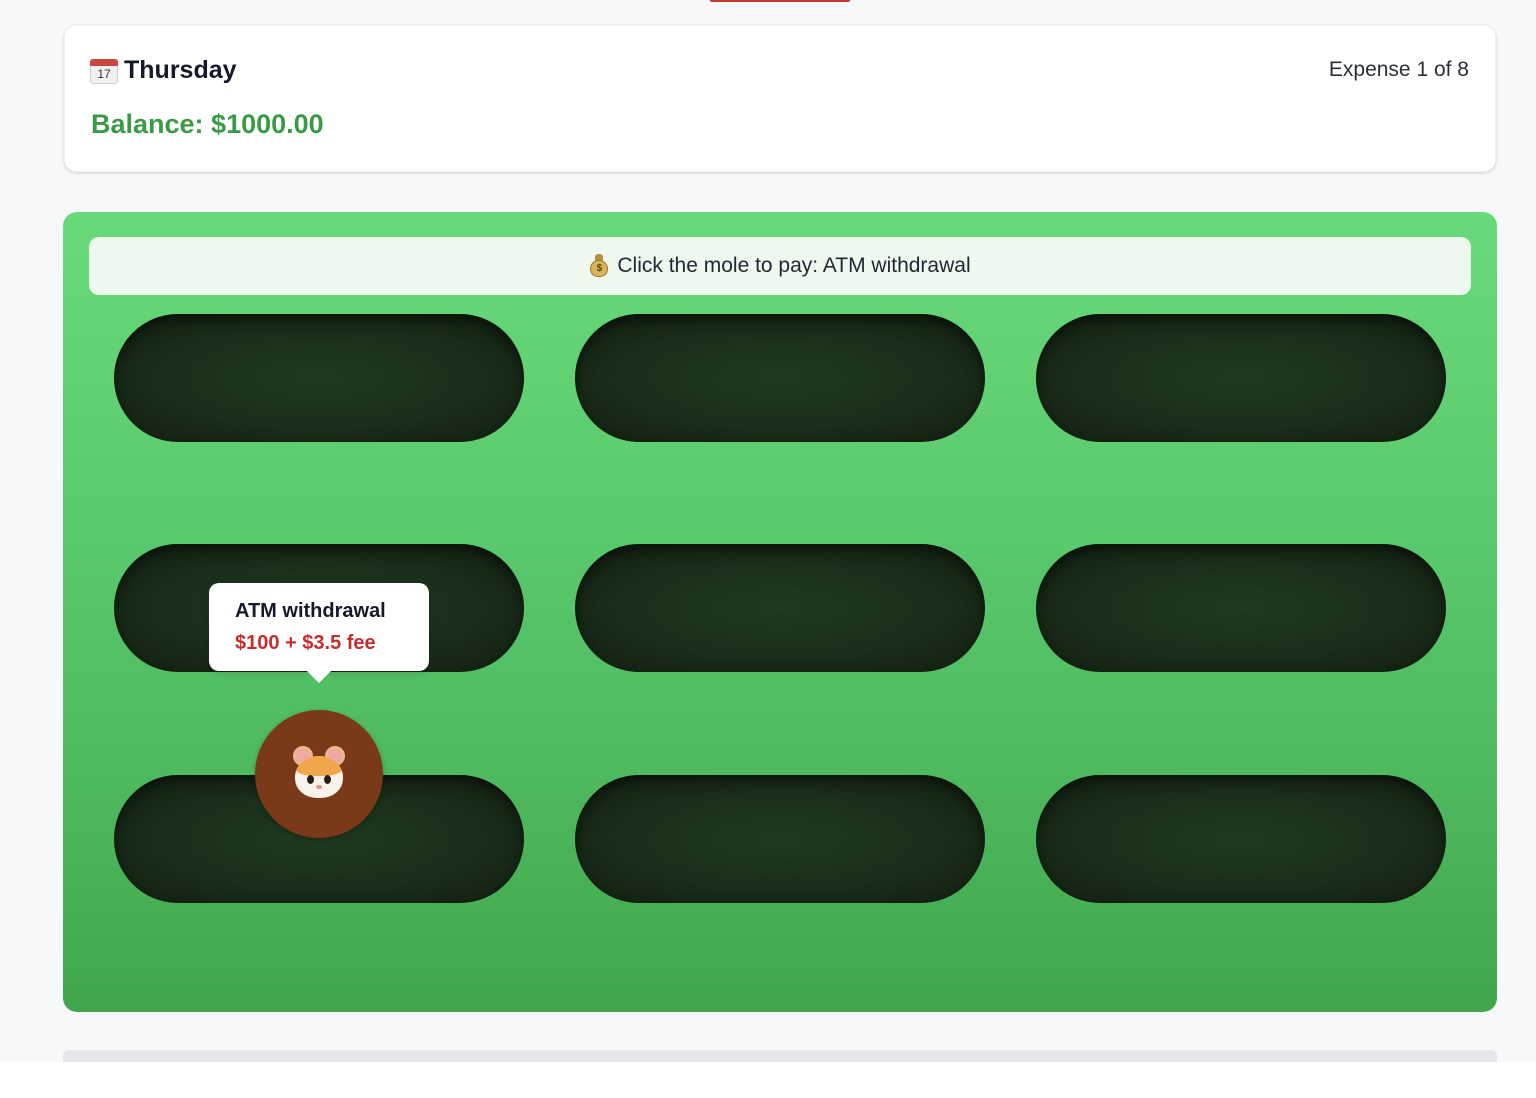 Image resolution: width=1536 pixels, height=1098 pixels. I want to click on balance: Balance: $1000.00, so click(207, 124).